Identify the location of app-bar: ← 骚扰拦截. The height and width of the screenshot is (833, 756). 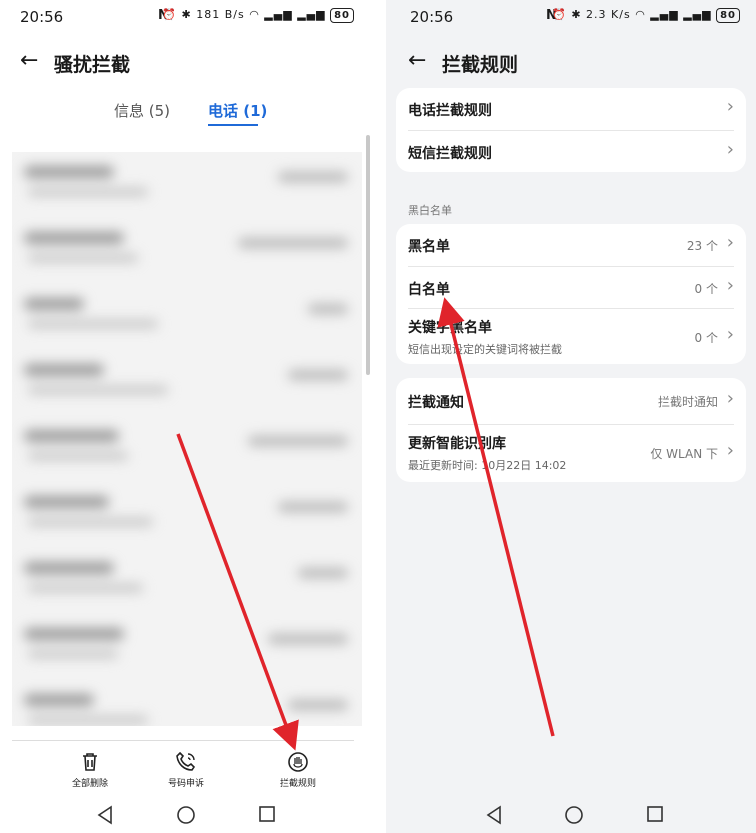
(185, 62).